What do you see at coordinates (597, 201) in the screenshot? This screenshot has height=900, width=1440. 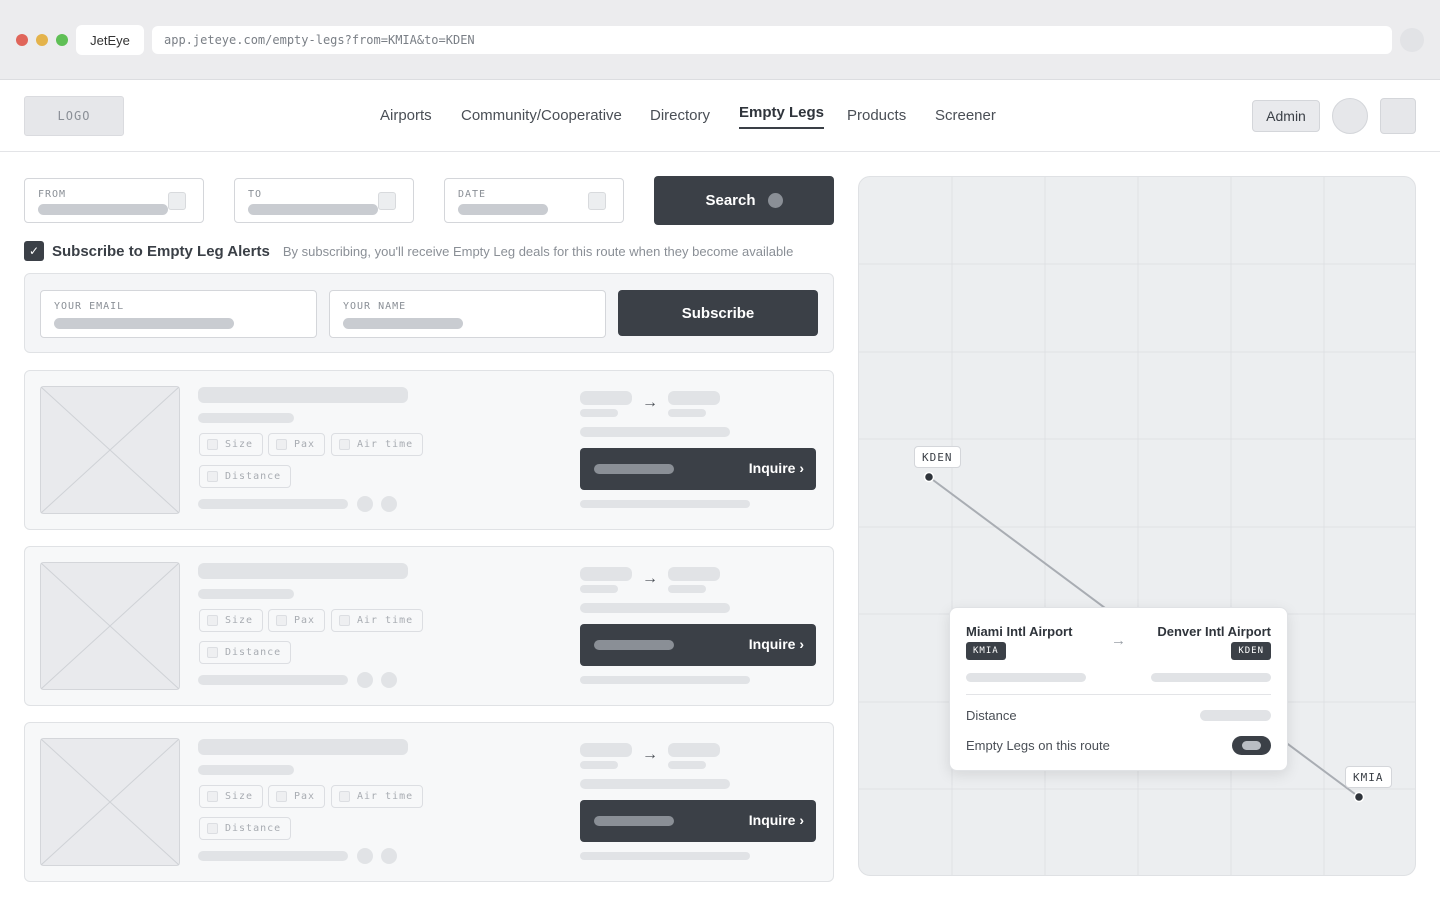 I see `calendar-icon` at bounding box center [597, 201].